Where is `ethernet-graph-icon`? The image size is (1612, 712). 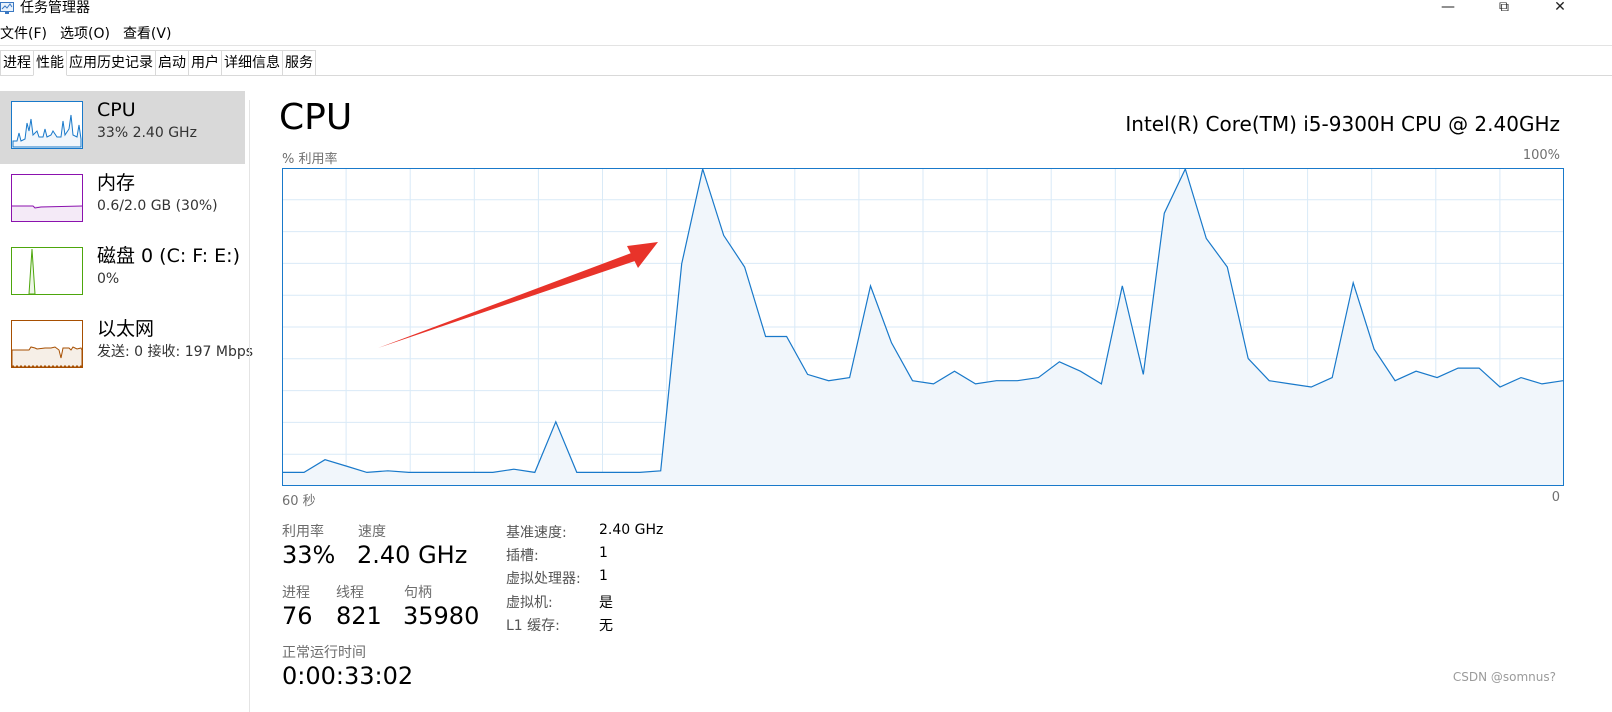
ethernet-graph-icon is located at coordinates (47, 344).